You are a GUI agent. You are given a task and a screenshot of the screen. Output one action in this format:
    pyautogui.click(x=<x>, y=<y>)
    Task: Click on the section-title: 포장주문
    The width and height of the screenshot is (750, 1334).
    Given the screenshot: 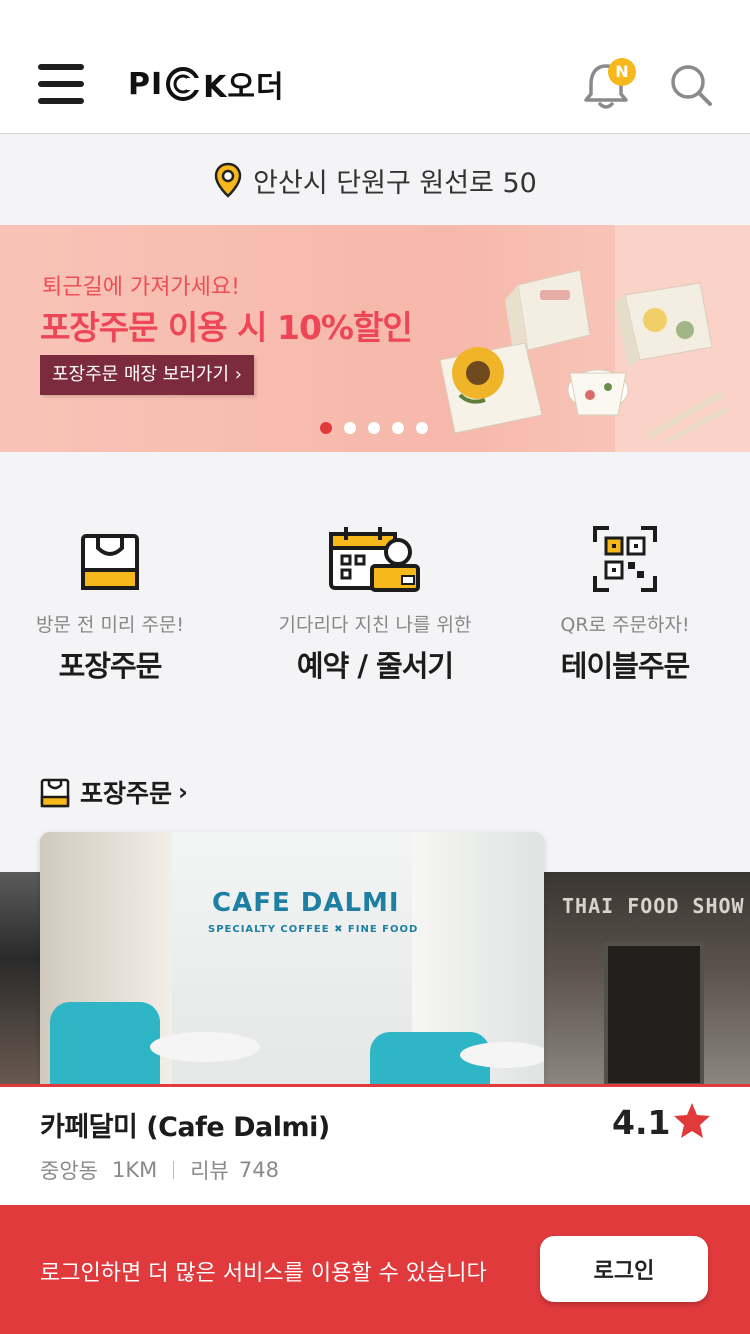 What is the action you would take?
    pyautogui.click(x=126, y=793)
    